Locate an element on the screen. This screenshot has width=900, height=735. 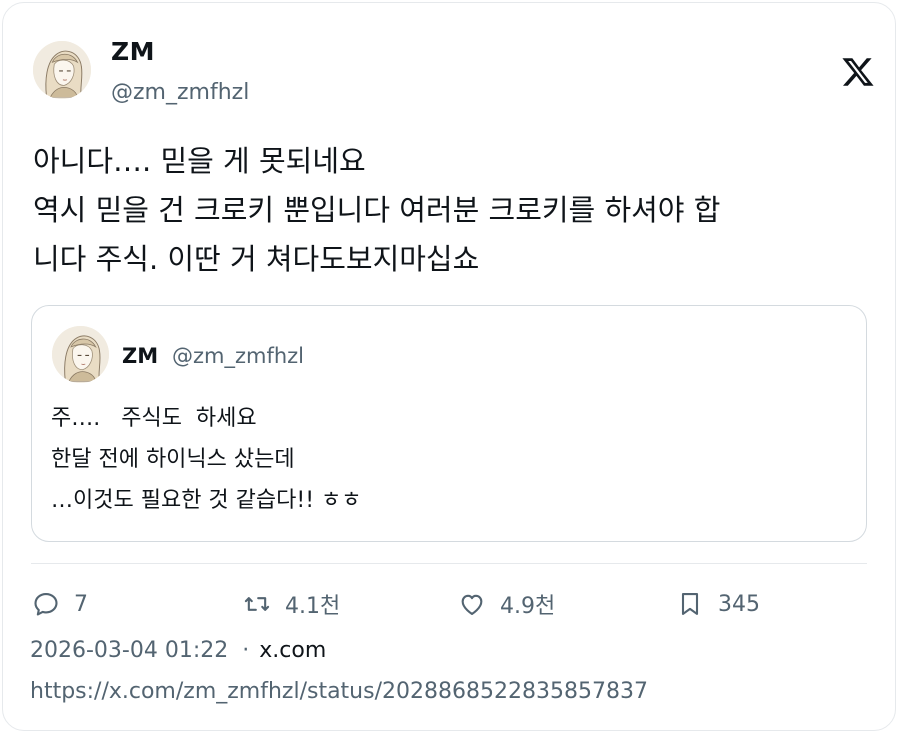
tweet-text-line: 아니다…. 믿을 게 못되네요 is located at coordinates (199, 161).